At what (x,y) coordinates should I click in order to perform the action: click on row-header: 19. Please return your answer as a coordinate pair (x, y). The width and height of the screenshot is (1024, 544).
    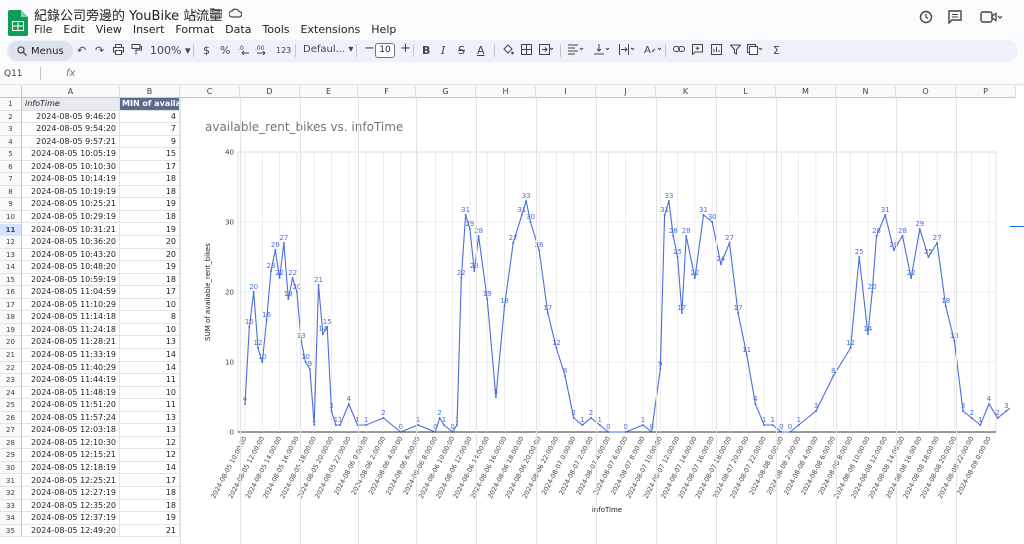
    Looking at the image, I should click on (11, 330).